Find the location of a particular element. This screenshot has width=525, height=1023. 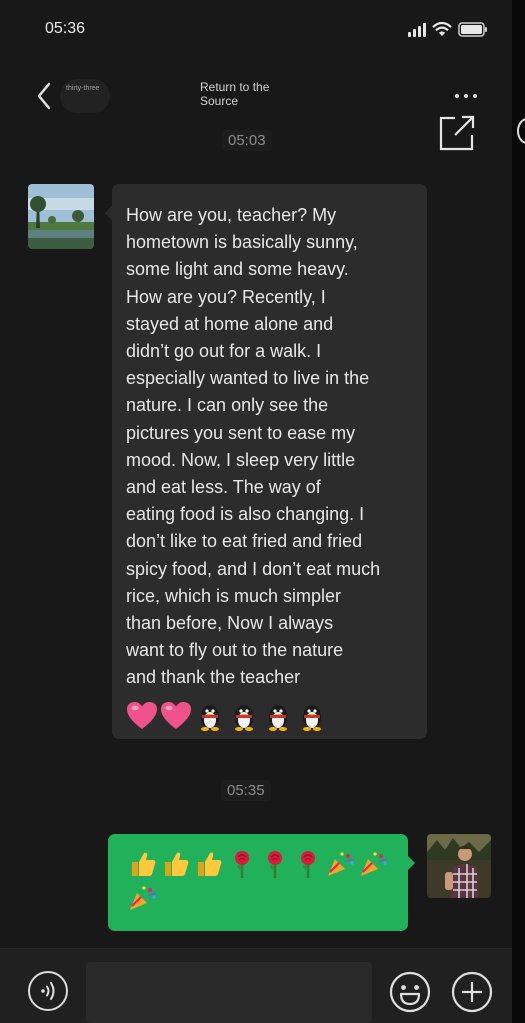

message-text-line: How are you? Recently, I is located at coordinates (226, 296).